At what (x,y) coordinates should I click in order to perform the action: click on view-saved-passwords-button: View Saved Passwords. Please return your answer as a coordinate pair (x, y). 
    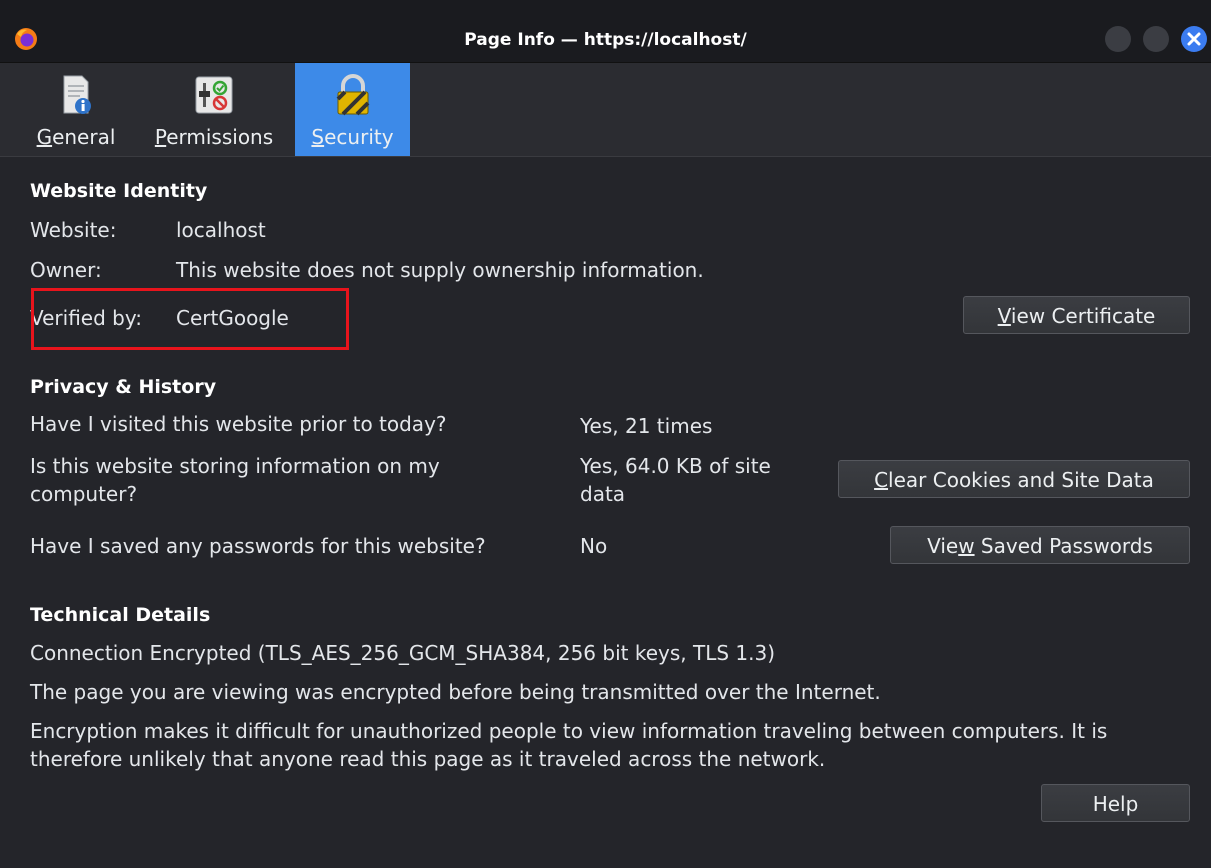
    Looking at the image, I should click on (1040, 545).